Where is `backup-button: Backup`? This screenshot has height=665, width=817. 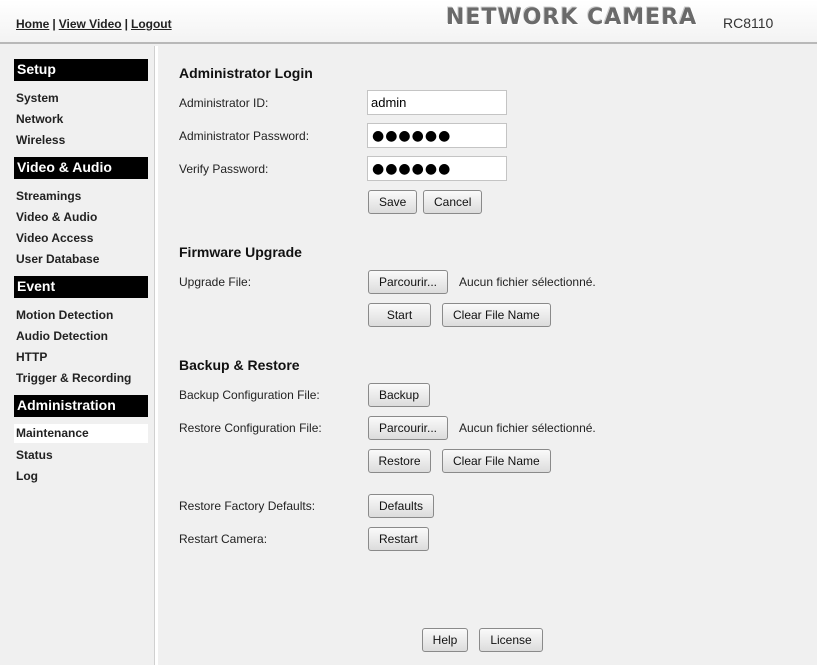 backup-button: Backup is located at coordinates (399, 395).